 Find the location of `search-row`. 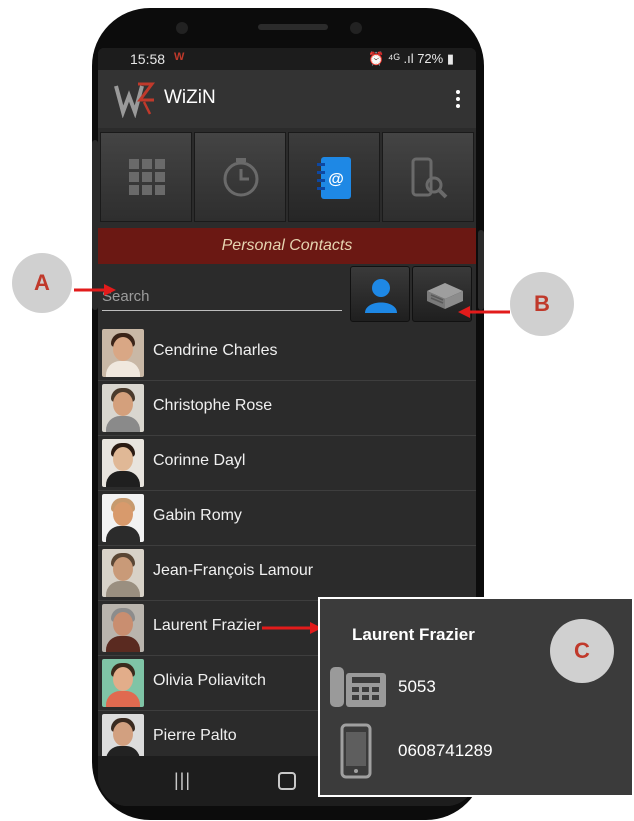

search-row is located at coordinates (287, 294).